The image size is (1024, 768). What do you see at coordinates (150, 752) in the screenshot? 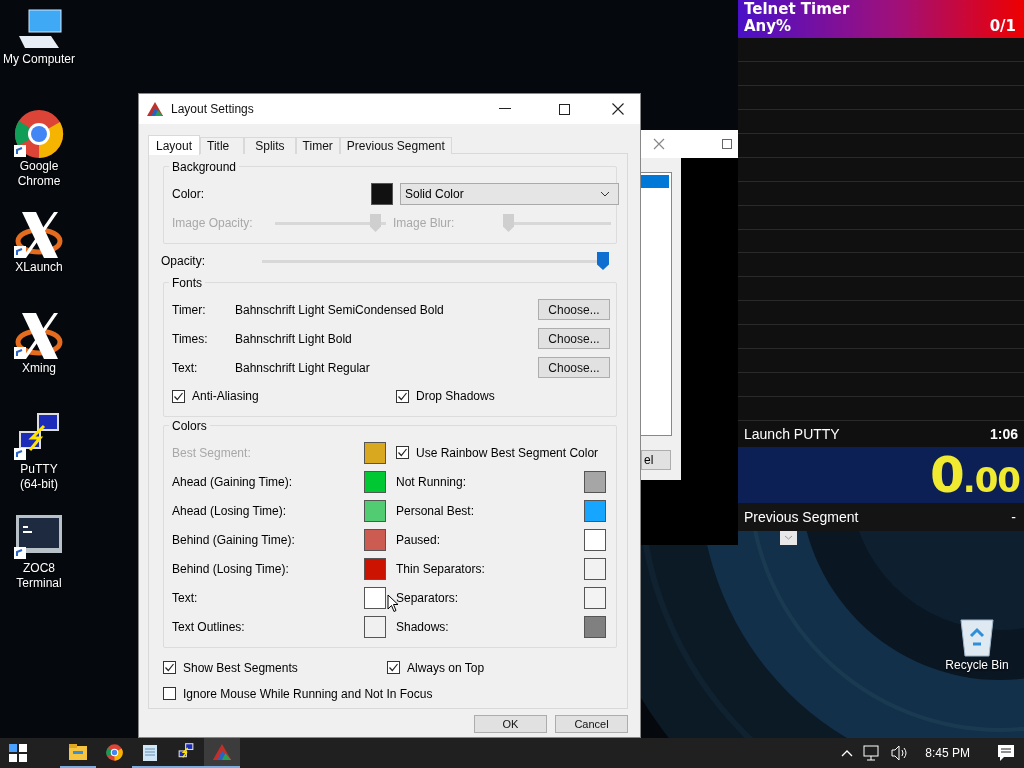
I see `notepad-icon` at bounding box center [150, 752].